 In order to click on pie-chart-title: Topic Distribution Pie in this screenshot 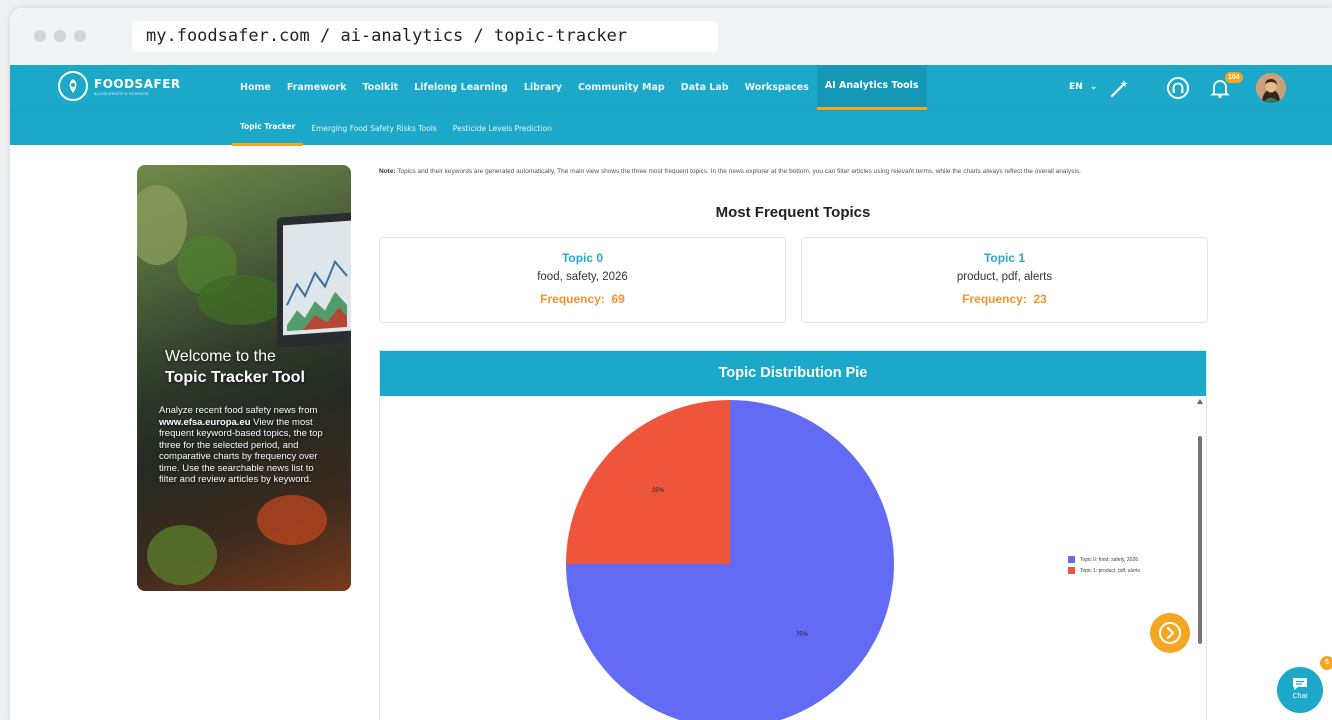, I will do `click(793, 373)`.